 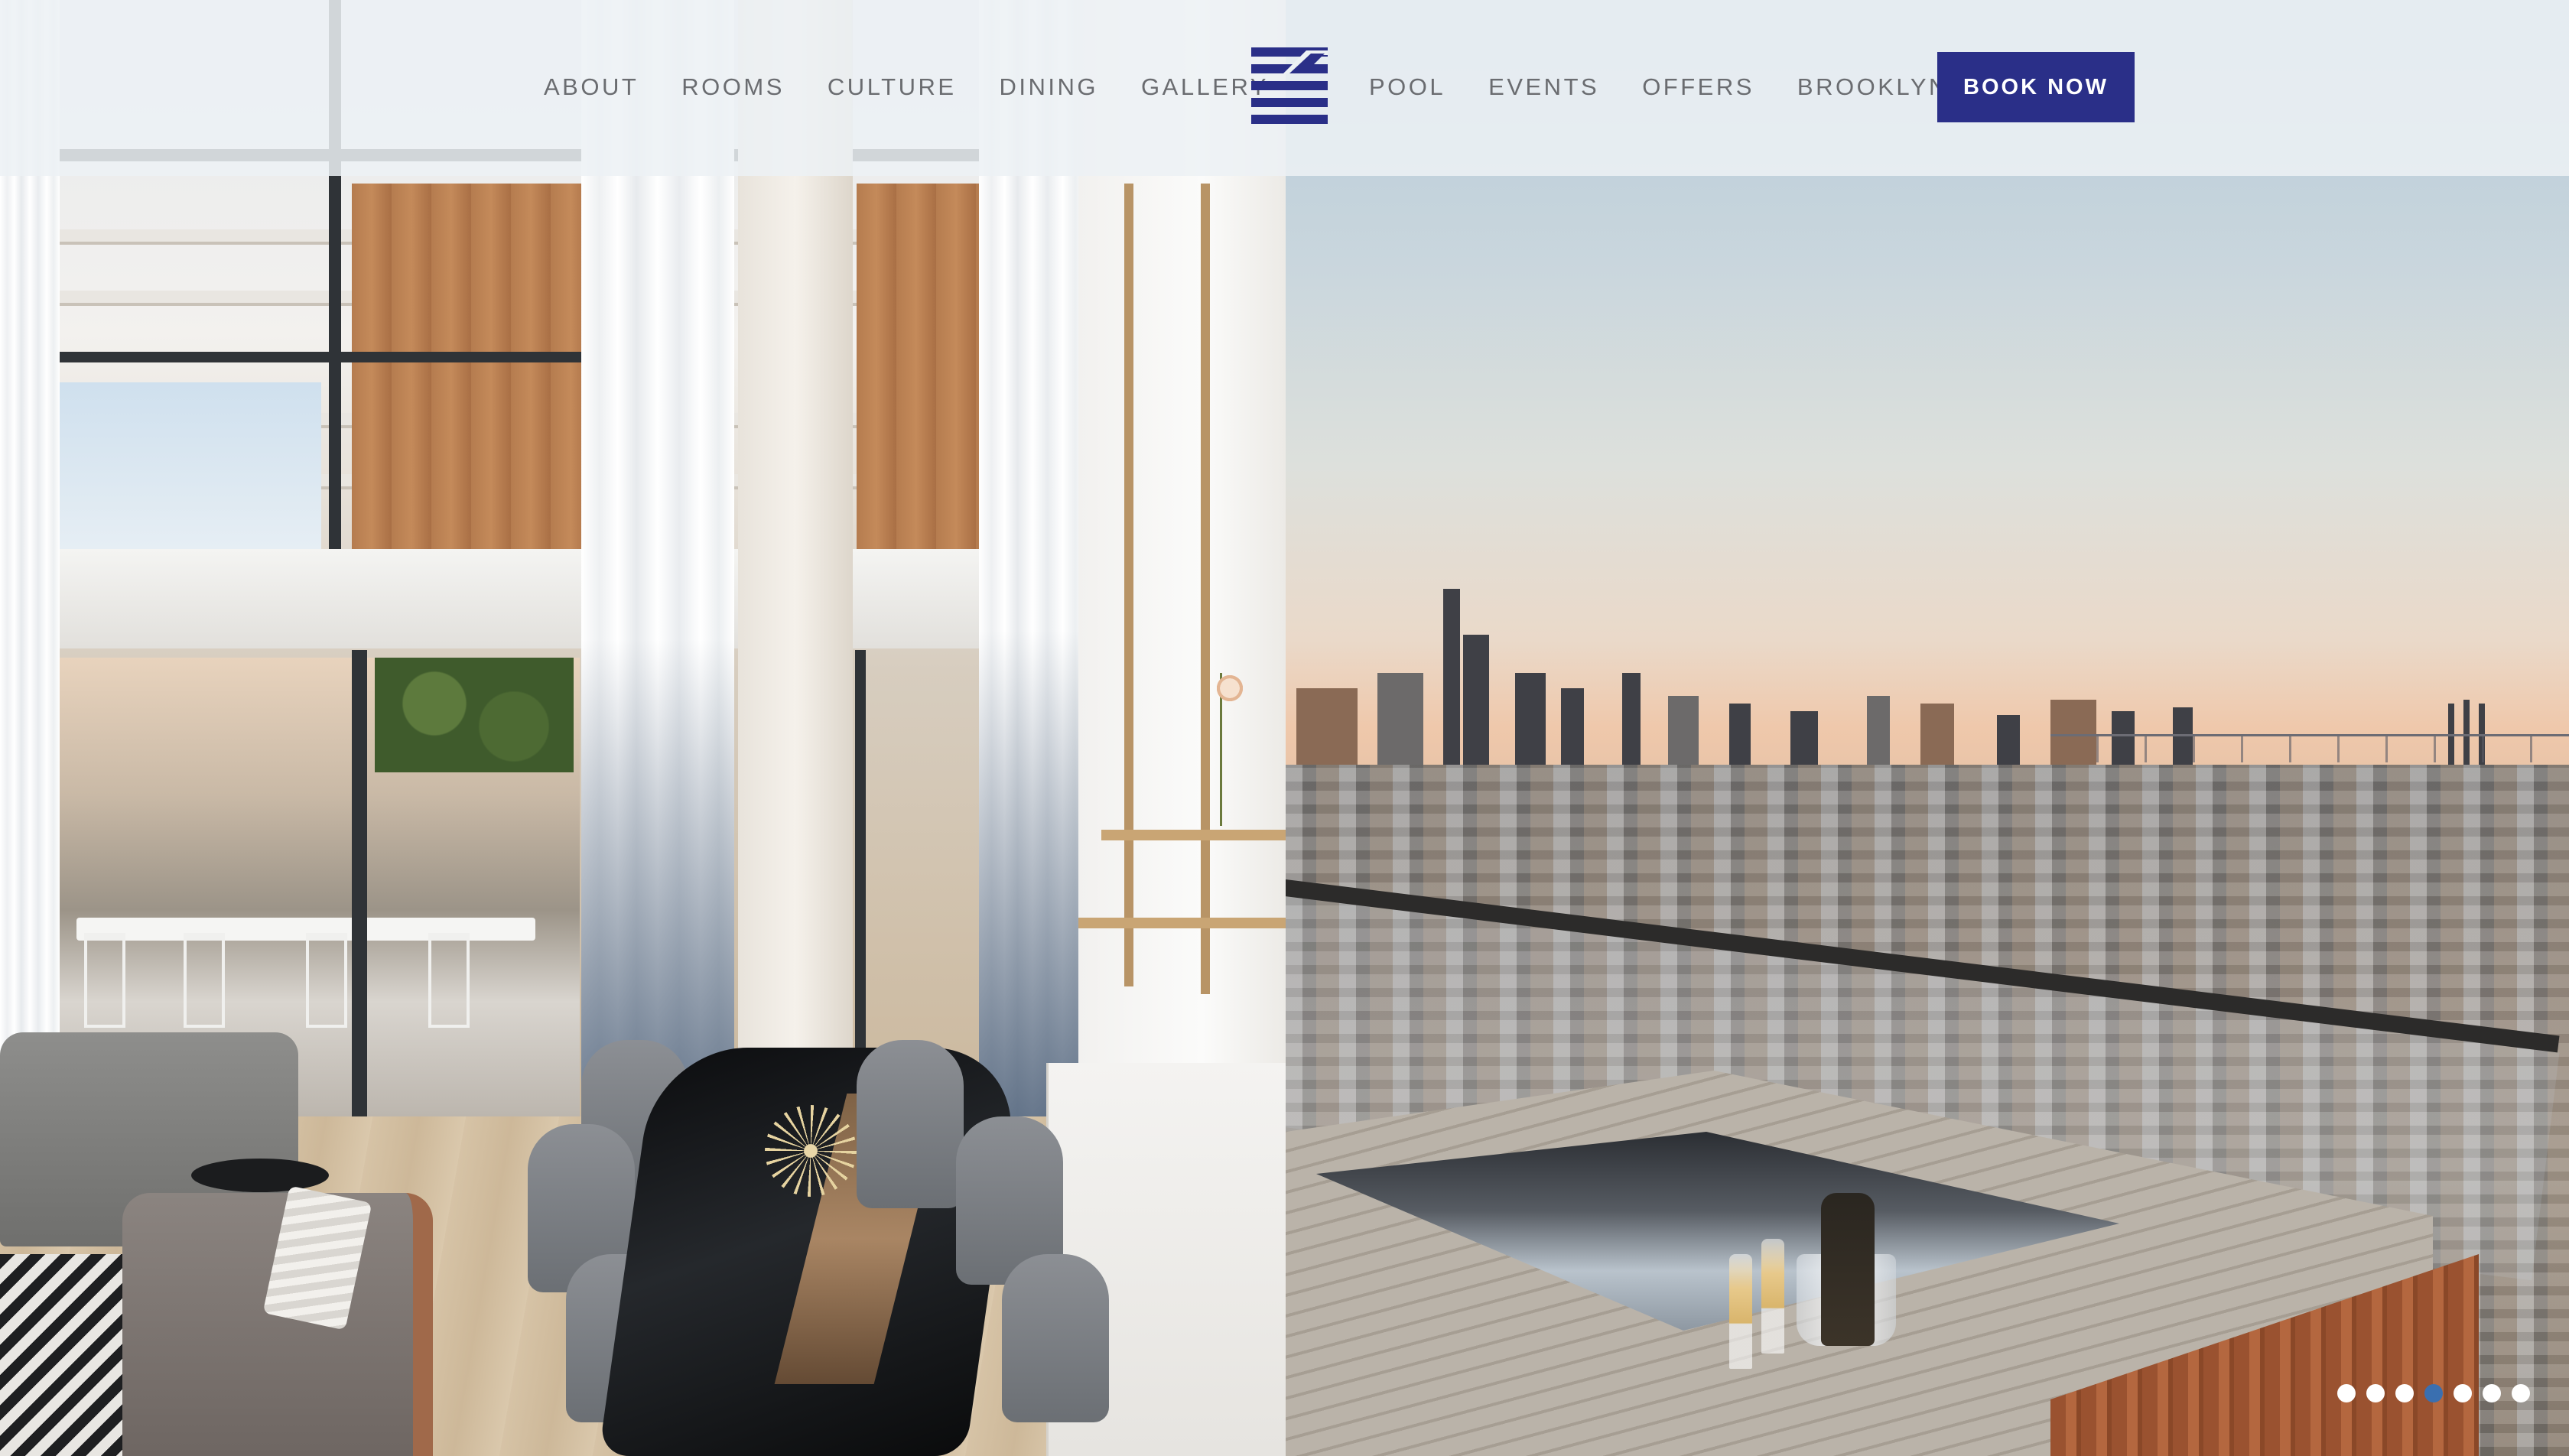 I want to click on window-mullion, so click(x=321, y=357).